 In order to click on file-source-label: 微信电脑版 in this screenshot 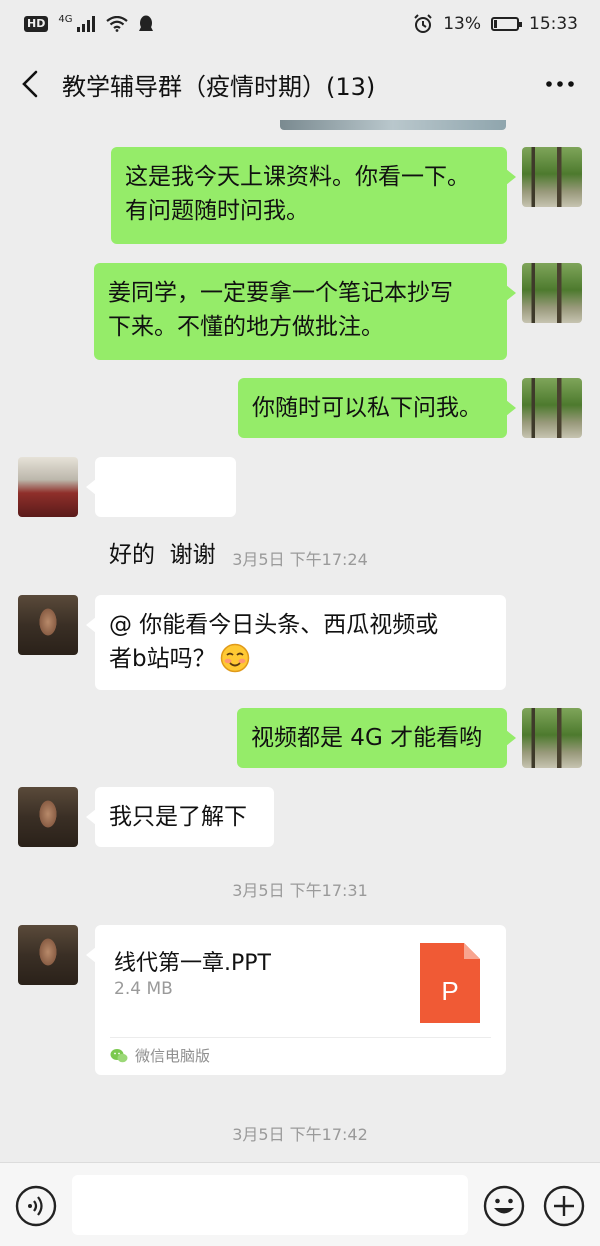, I will do `click(173, 1056)`.